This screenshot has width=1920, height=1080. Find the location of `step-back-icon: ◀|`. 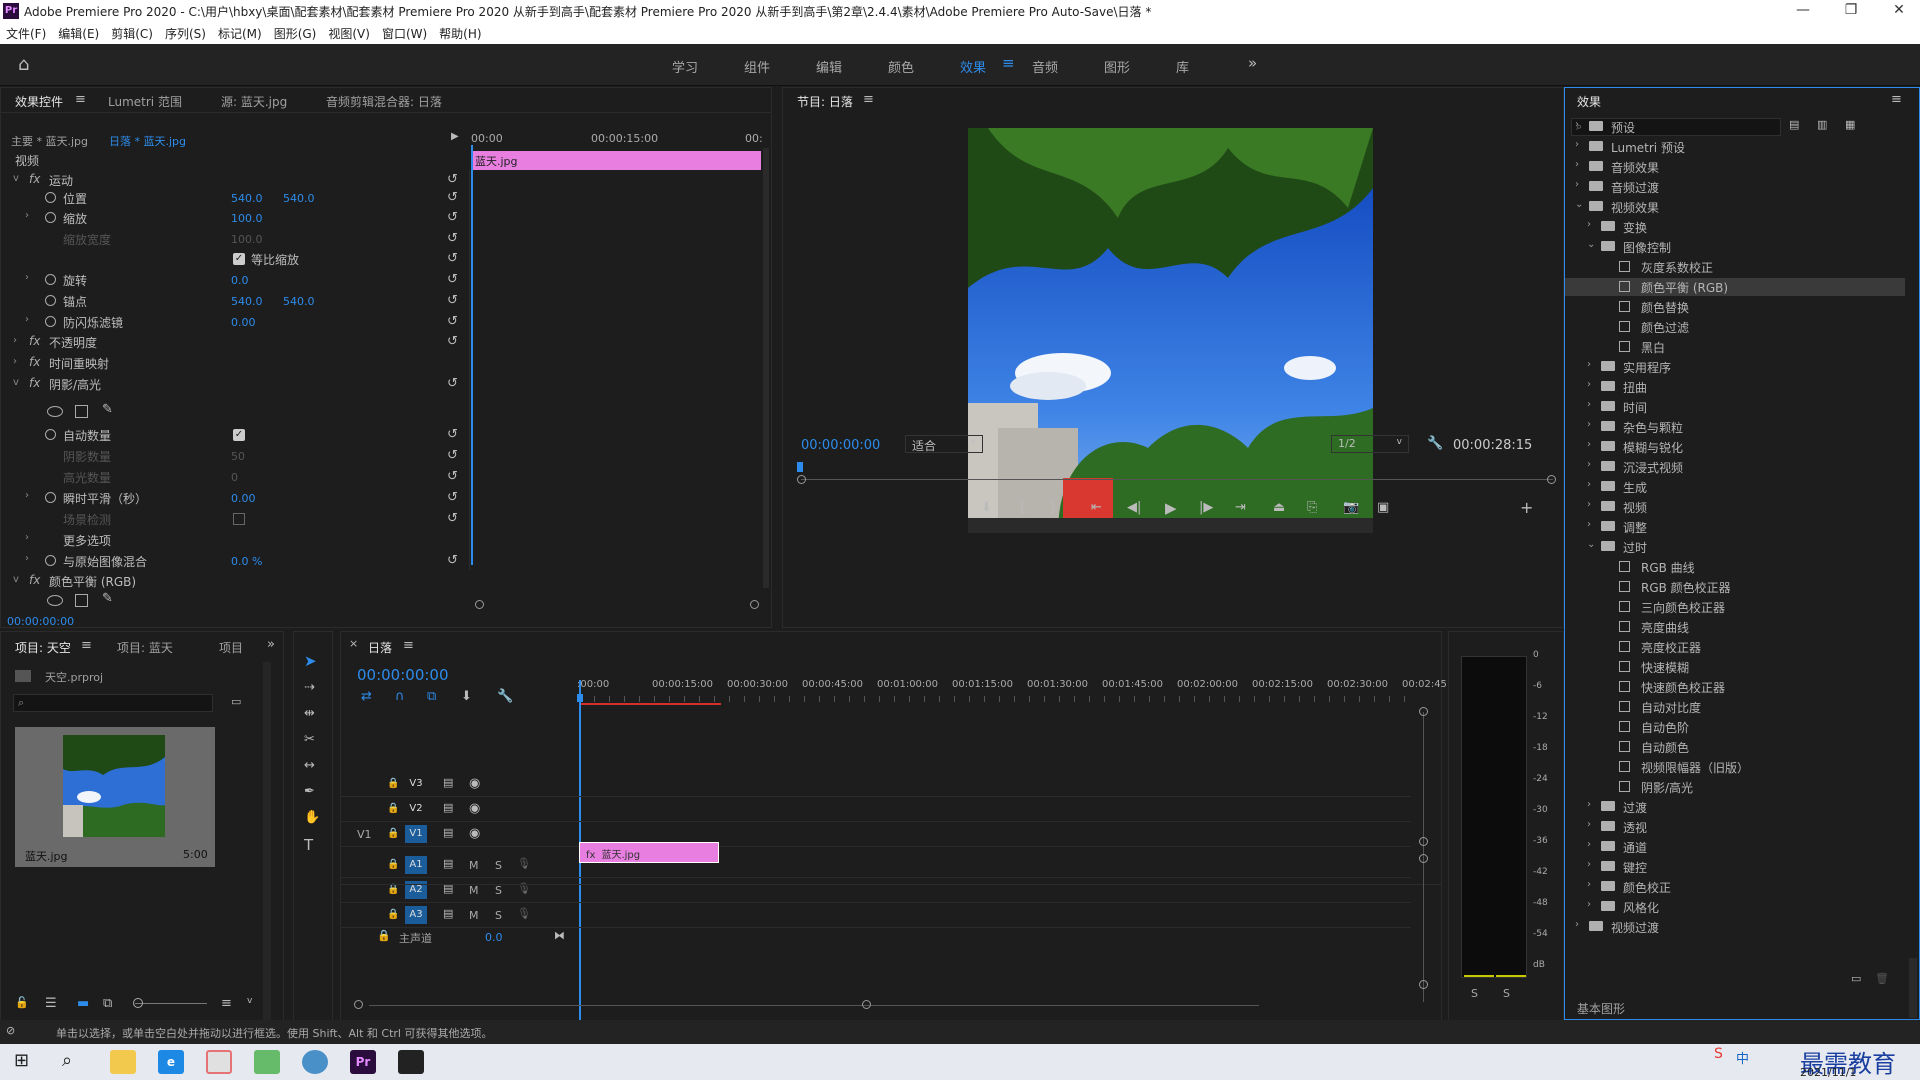

step-back-icon: ◀| is located at coordinates (1134, 507).